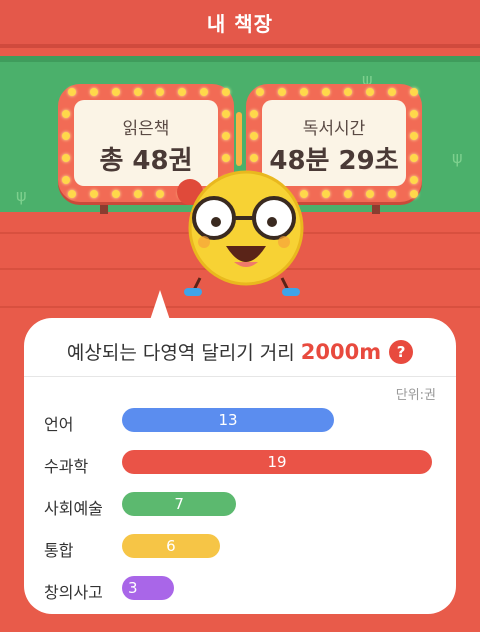 This screenshot has height=632, width=480. Describe the element at coordinates (66, 466) in the screenshot. I see `category-label: 수과학` at that location.